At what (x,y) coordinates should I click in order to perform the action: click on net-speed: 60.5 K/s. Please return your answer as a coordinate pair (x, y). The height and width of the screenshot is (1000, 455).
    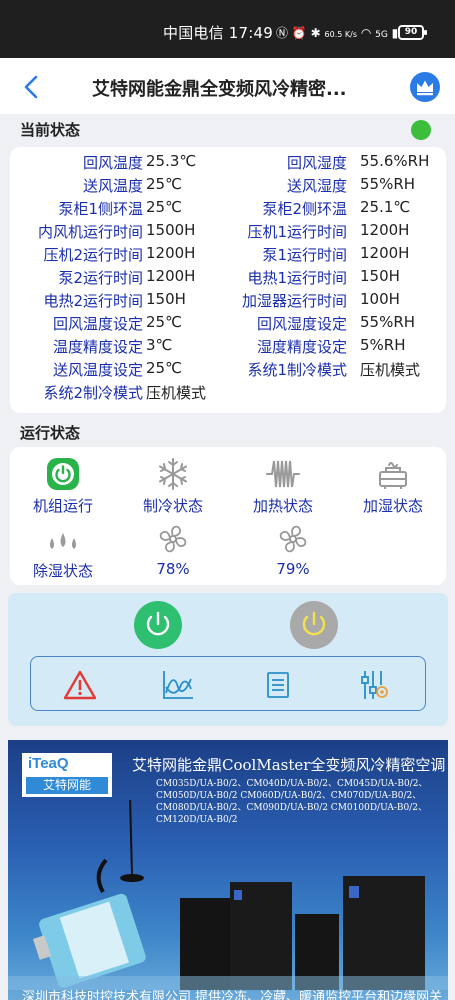
    Looking at the image, I should click on (340, 34).